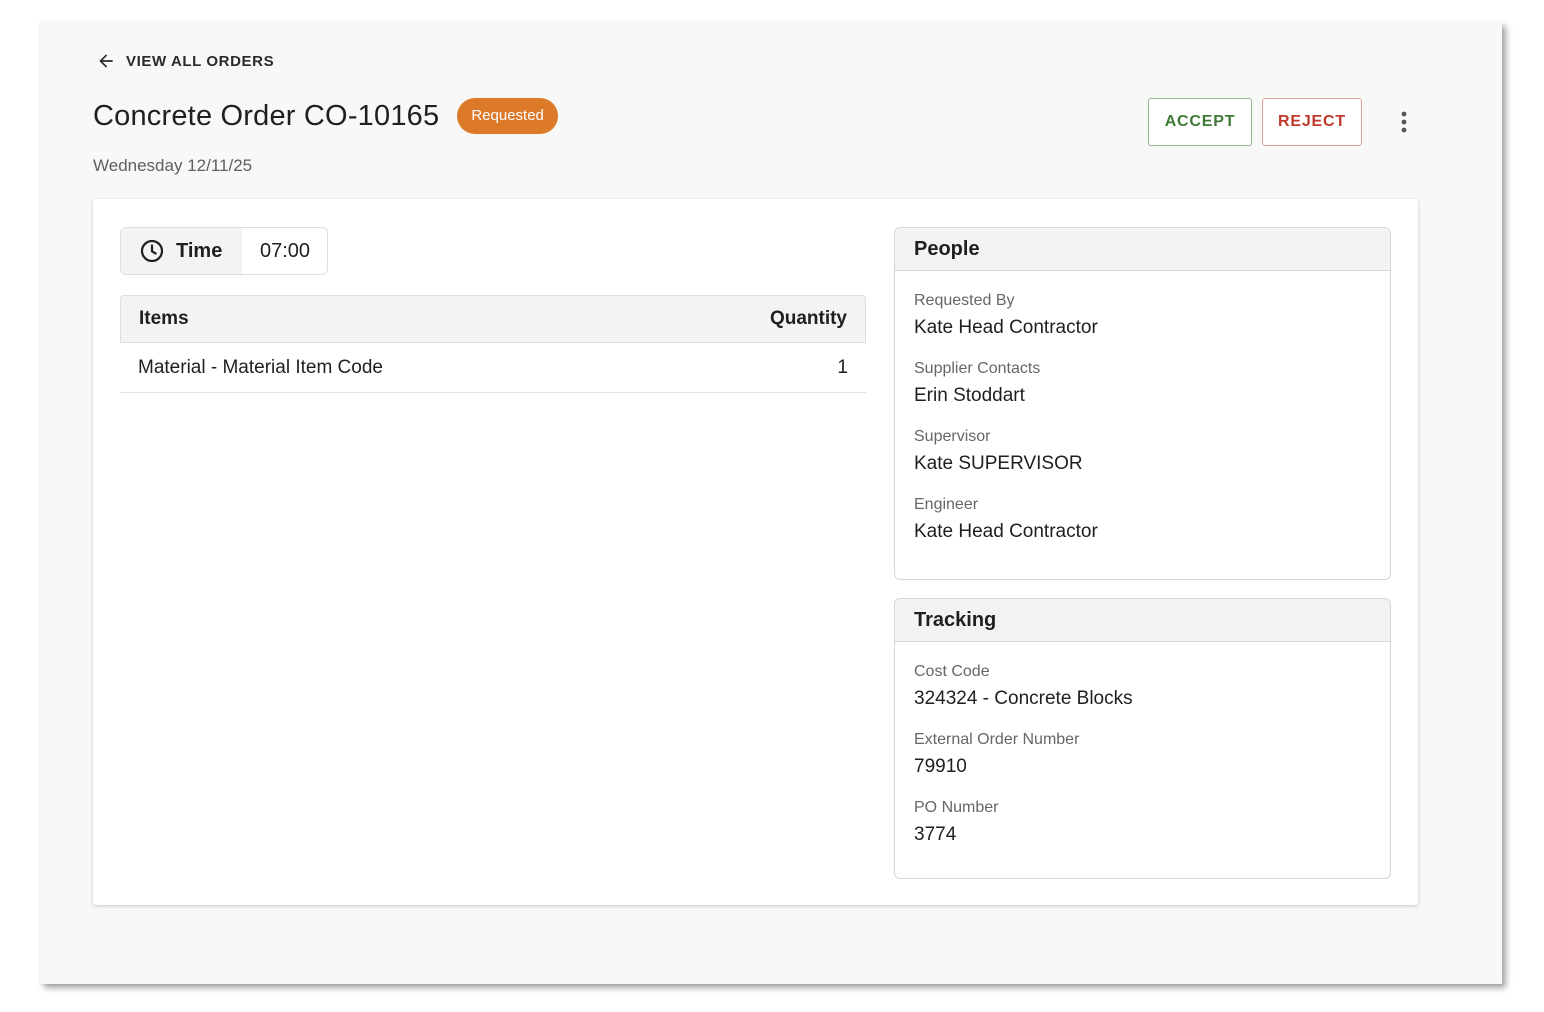 The image size is (1544, 1012). Describe the element at coordinates (998, 463) in the screenshot. I see `field-value: Kate SUPERVISOR` at that location.